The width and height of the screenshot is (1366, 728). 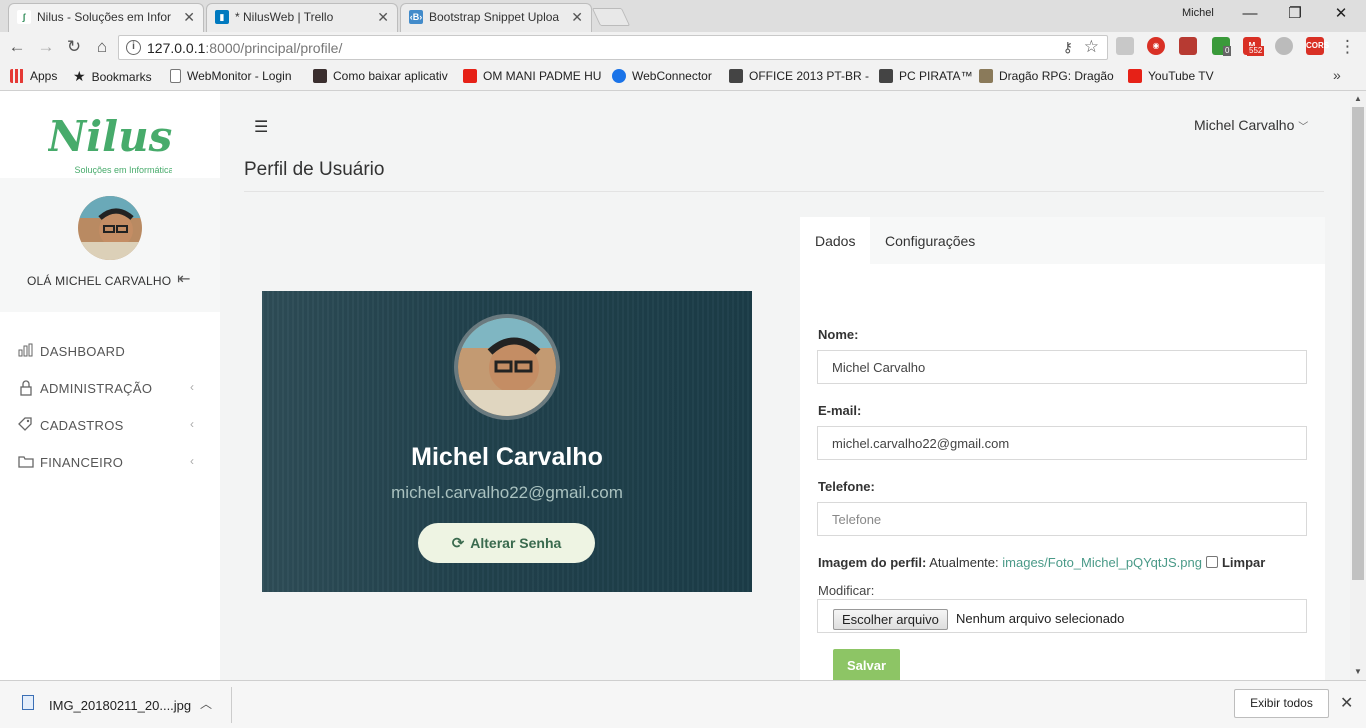 I want to click on bootsnipp-favicon-icon: ‹B›, so click(x=416, y=17).